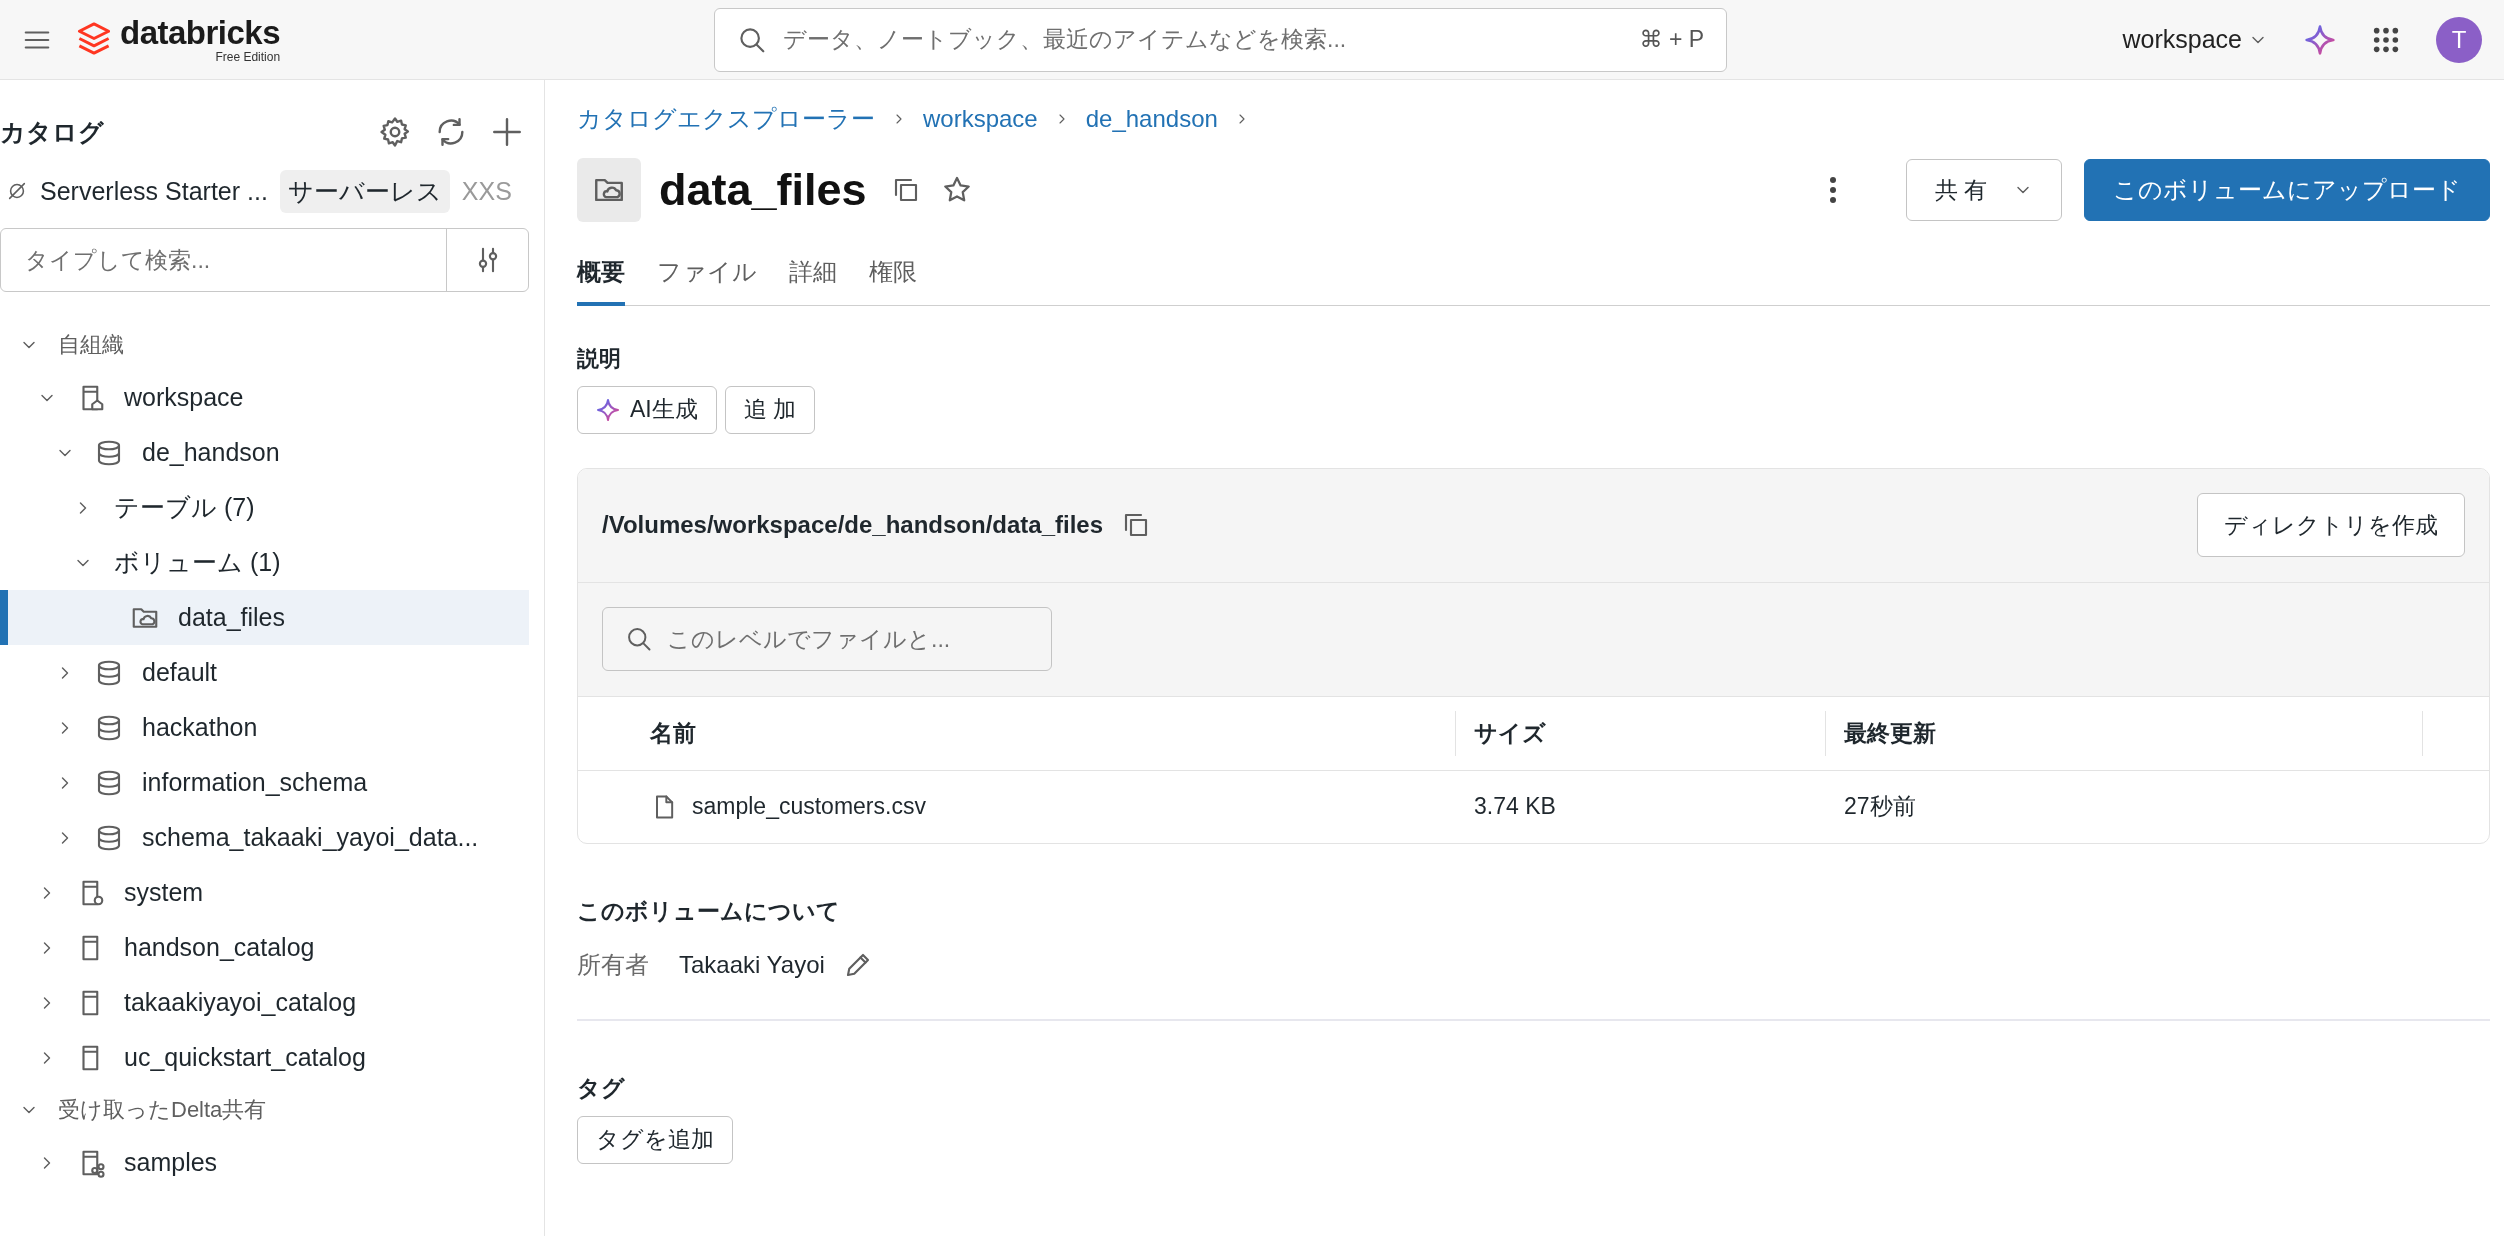 The image size is (2504, 1236). What do you see at coordinates (264, 892) in the screenshot?
I see `tree-item: system` at bounding box center [264, 892].